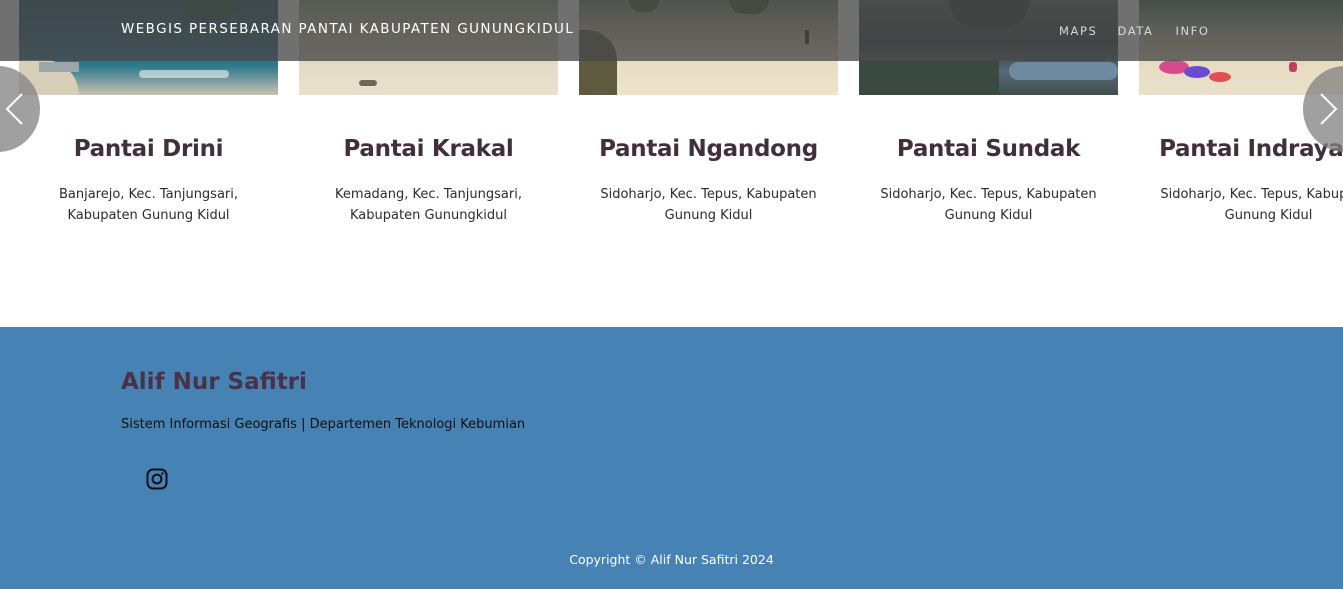  What do you see at coordinates (214, 382) in the screenshot?
I see `footer-author-name: Alif Nur Safitri` at bounding box center [214, 382].